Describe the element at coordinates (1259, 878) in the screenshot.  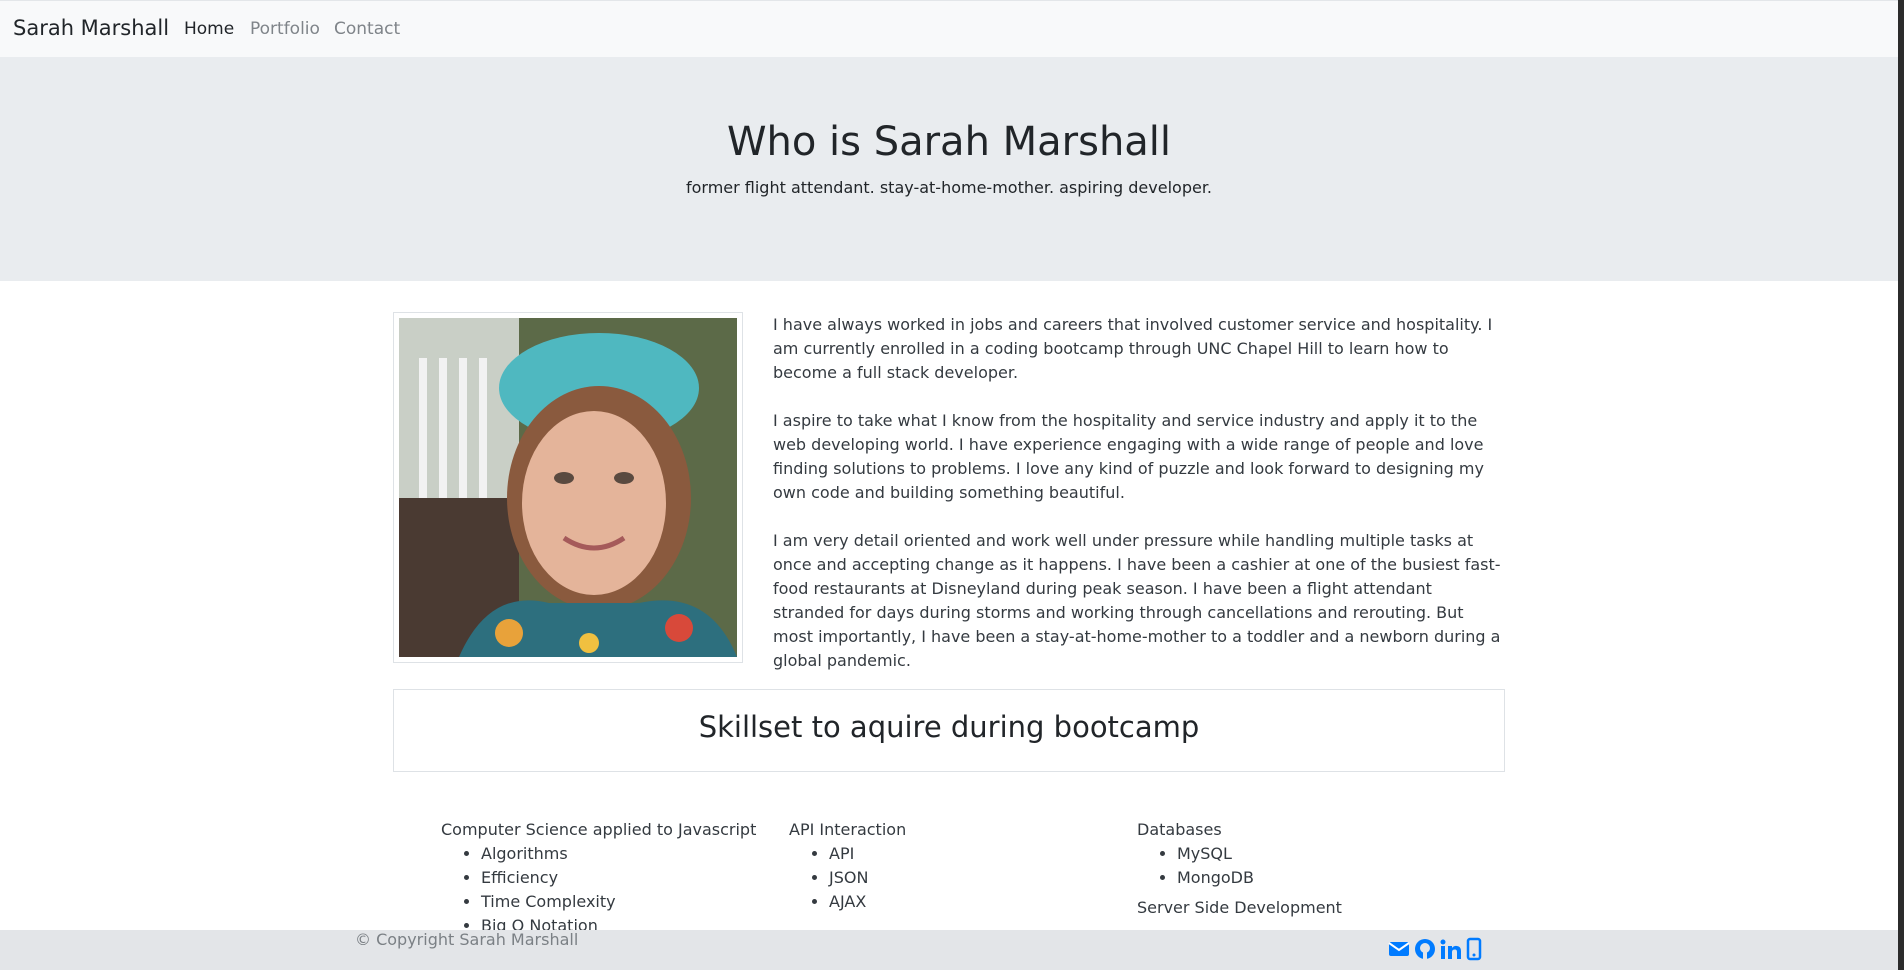
I see `skill-item: MongoDB` at that location.